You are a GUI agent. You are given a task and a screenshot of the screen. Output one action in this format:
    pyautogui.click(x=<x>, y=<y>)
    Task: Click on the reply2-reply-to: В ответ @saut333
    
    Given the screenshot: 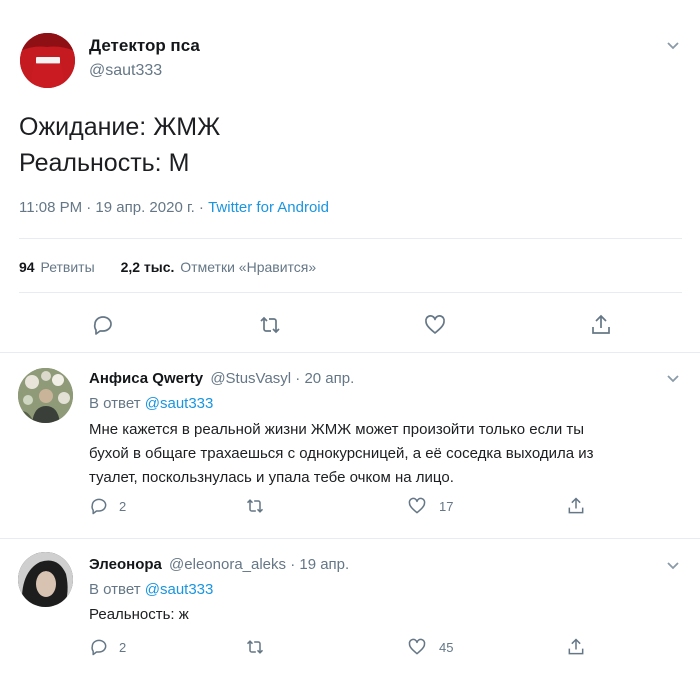 What is the action you would take?
    pyautogui.click(x=151, y=589)
    